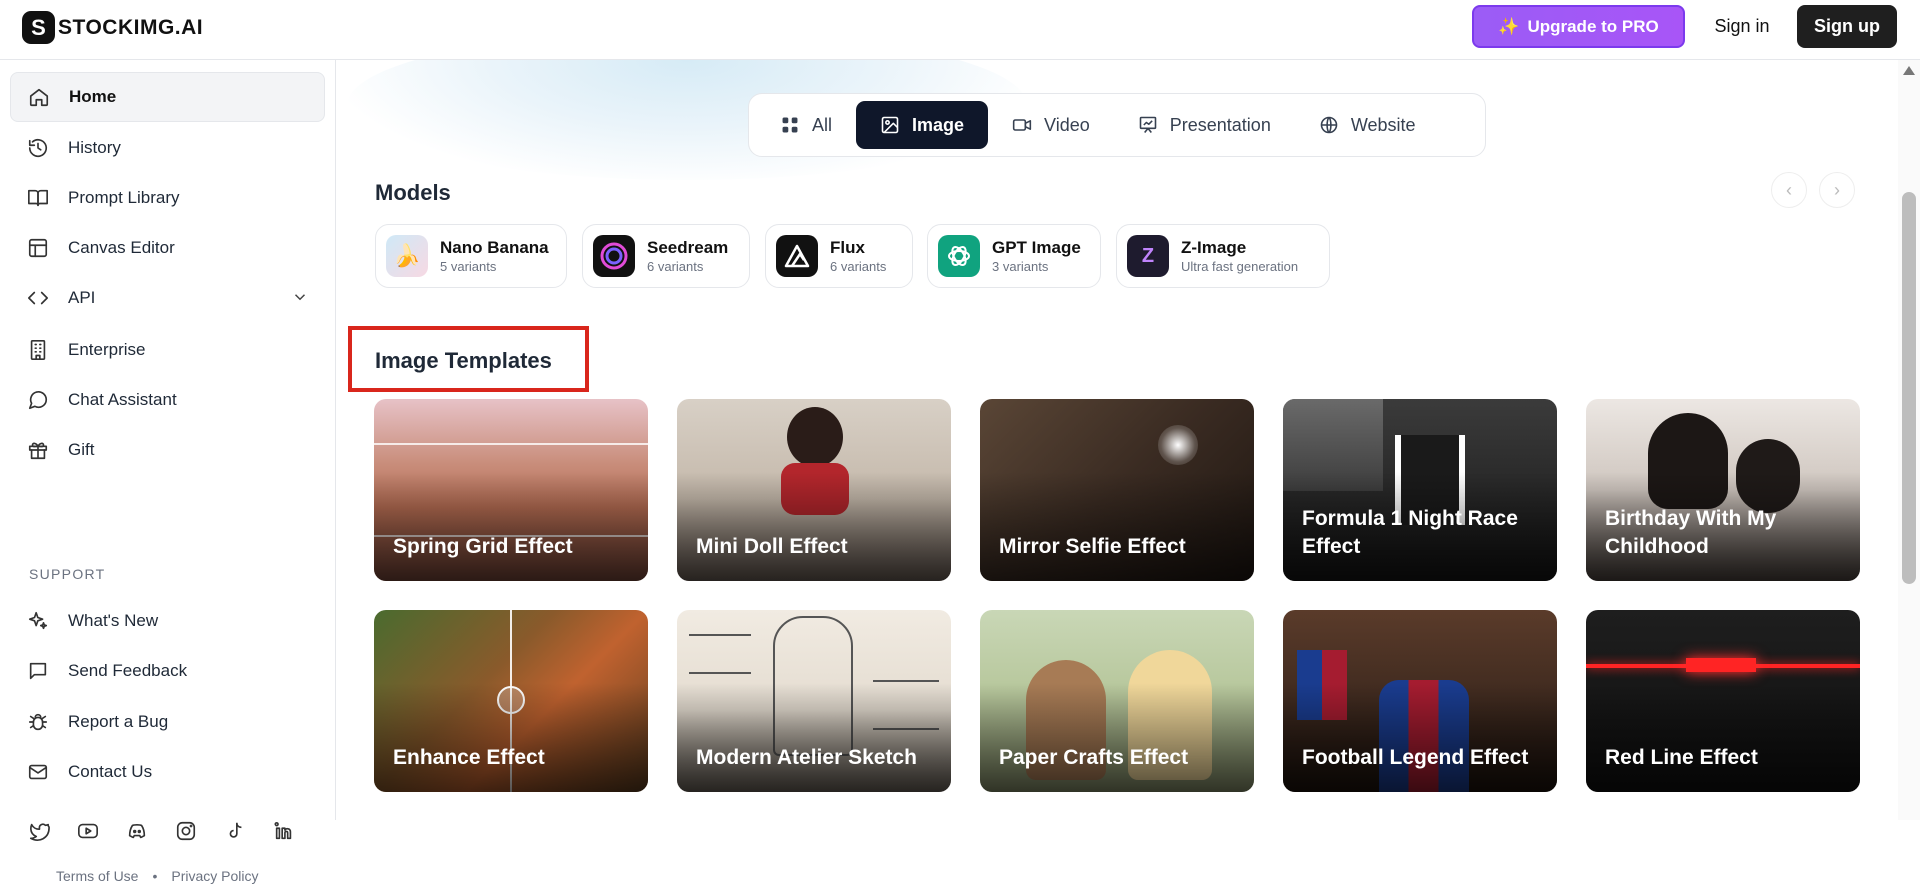  Describe the element at coordinates (1240, 266) in the screenshot. I see `model-variants: Ultra fast generation` at that location.